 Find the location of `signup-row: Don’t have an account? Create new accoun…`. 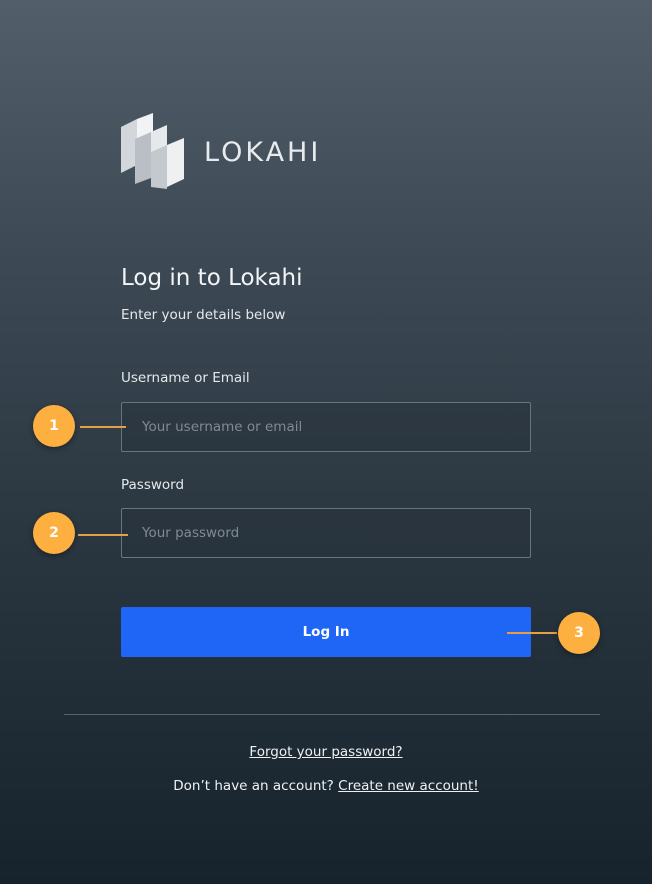

signup-row: Don’t have an account? Create new accoun… is located at coordinates (326, 786).